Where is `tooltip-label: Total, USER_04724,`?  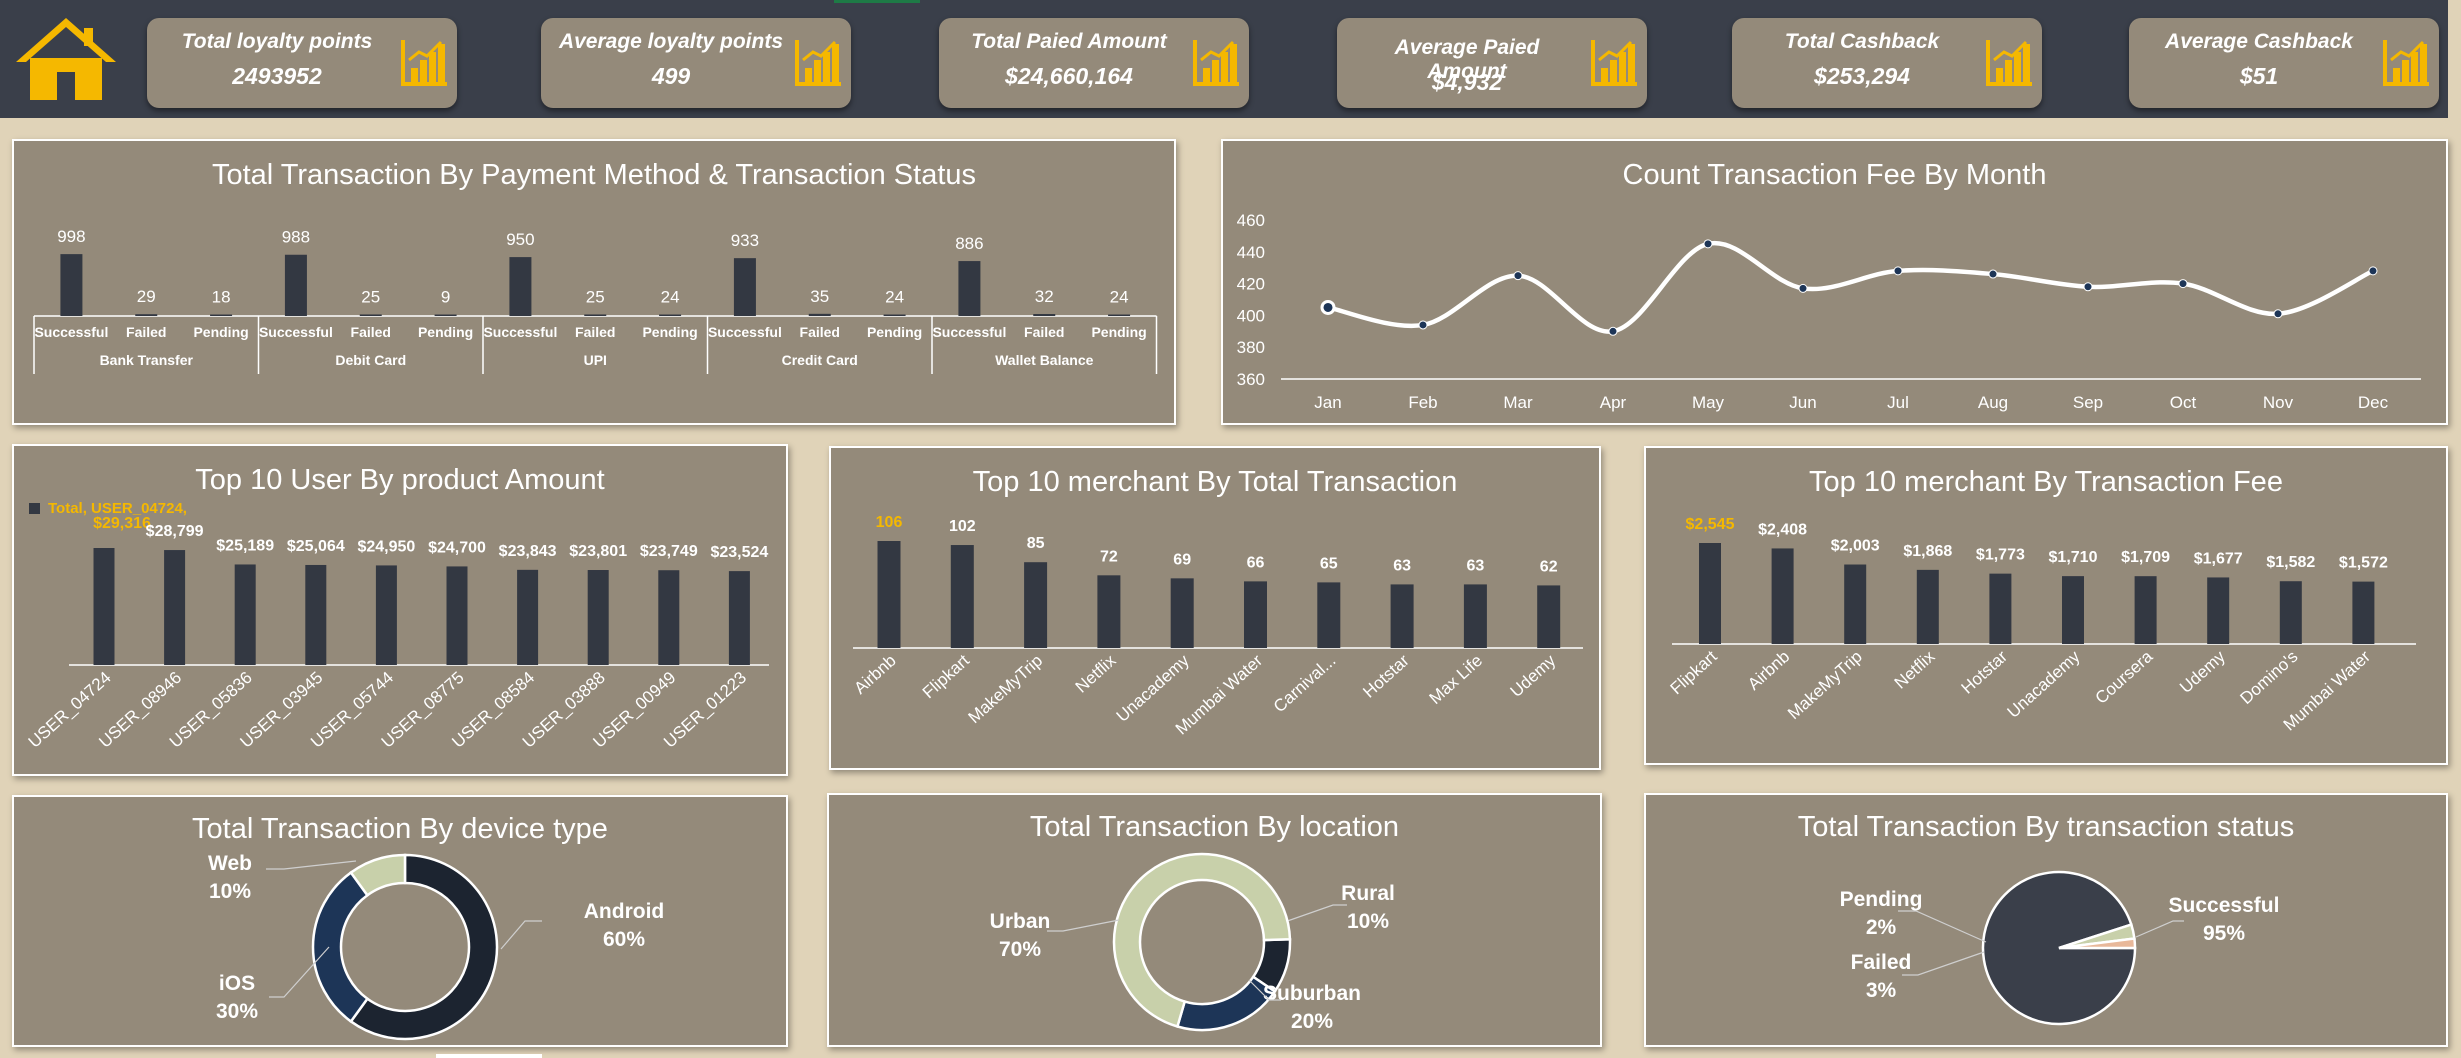
tooltip-label: Total, USER_04724, is located at coordinates (117, 508).